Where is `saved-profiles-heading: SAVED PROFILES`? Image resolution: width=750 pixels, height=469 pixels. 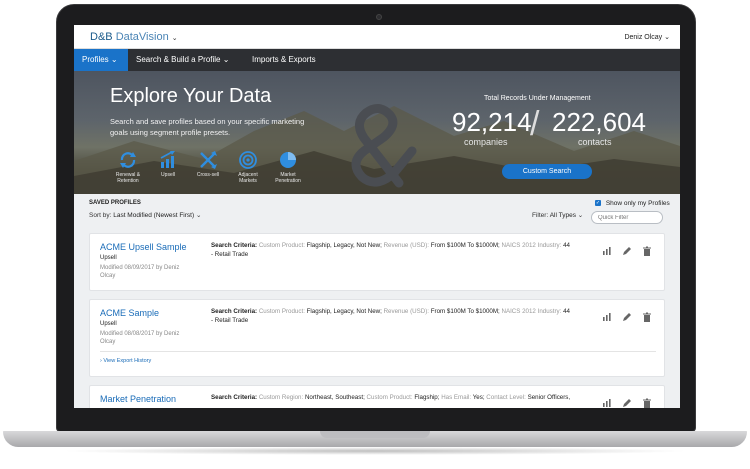
saved-profiles-heading: SAVED PROFILES is located at coordinates (115, 203).